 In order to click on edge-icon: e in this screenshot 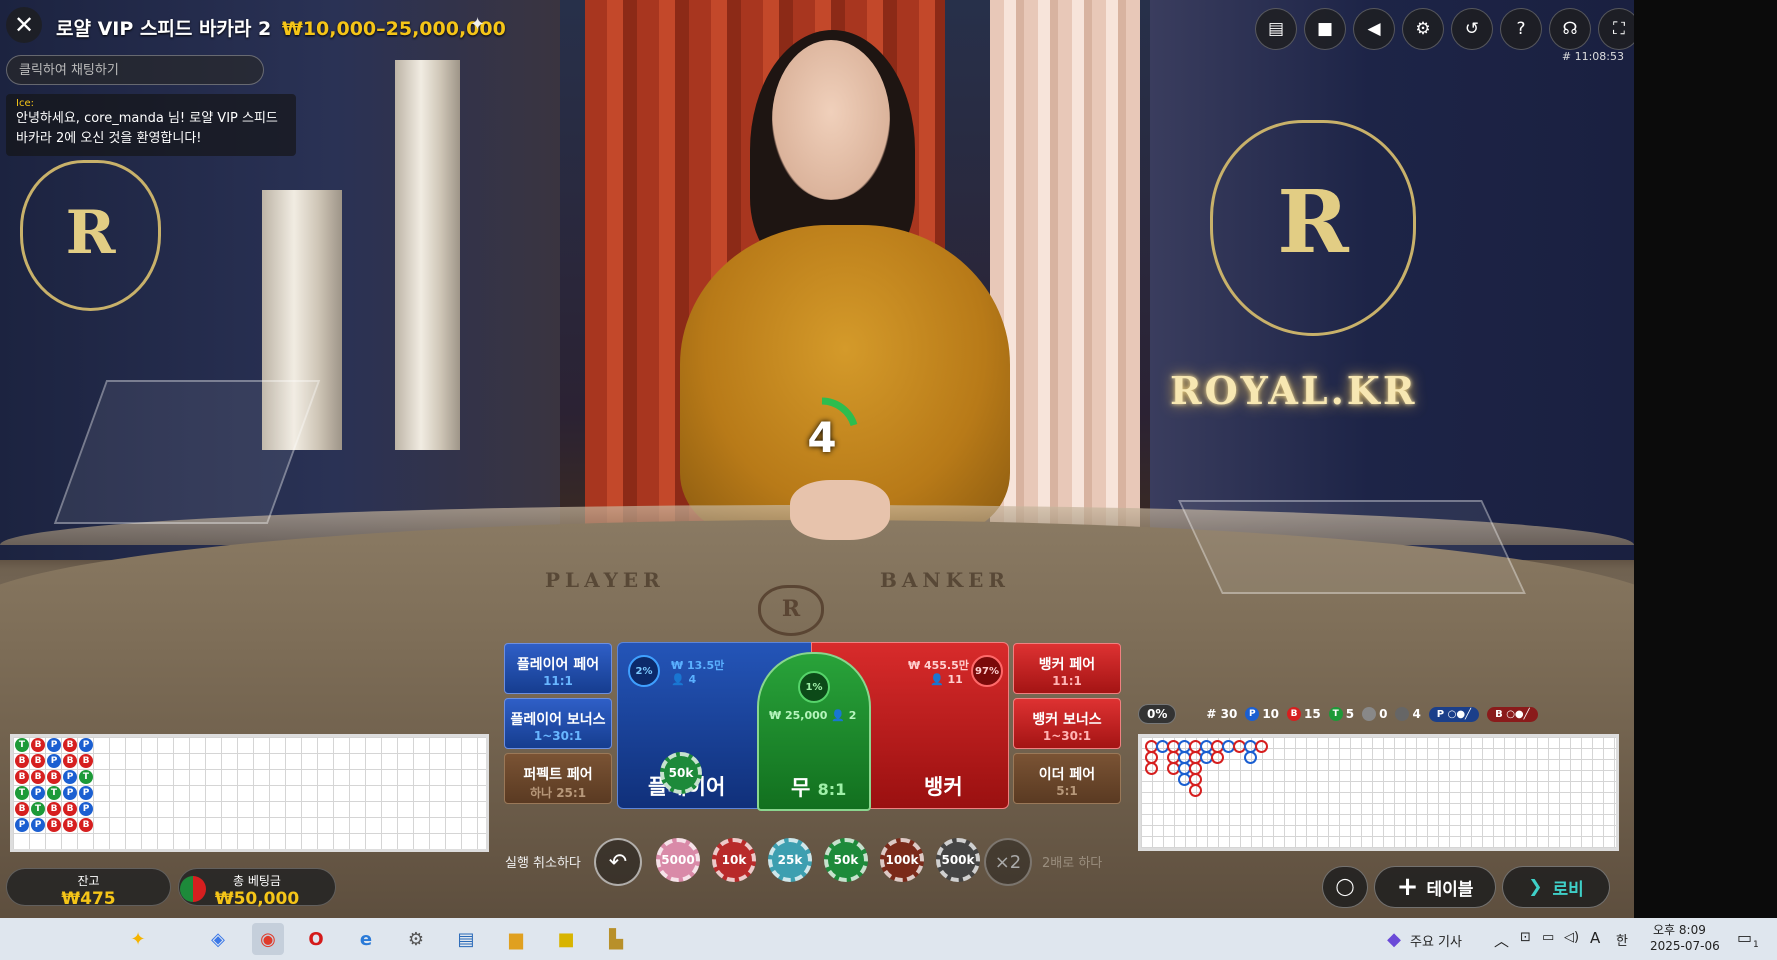, I will do `click(366, 939)`.